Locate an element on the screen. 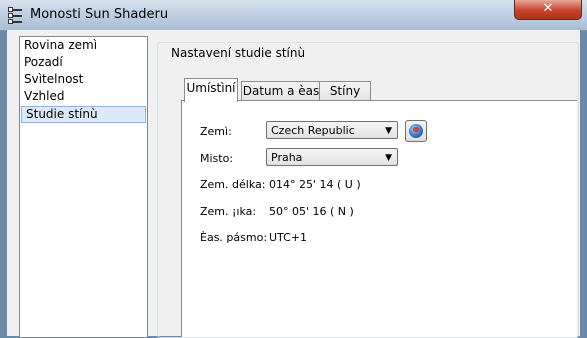 The image size is (587, 338). country-select: Czech Republic ▼ is located at coordinates (332, 130).